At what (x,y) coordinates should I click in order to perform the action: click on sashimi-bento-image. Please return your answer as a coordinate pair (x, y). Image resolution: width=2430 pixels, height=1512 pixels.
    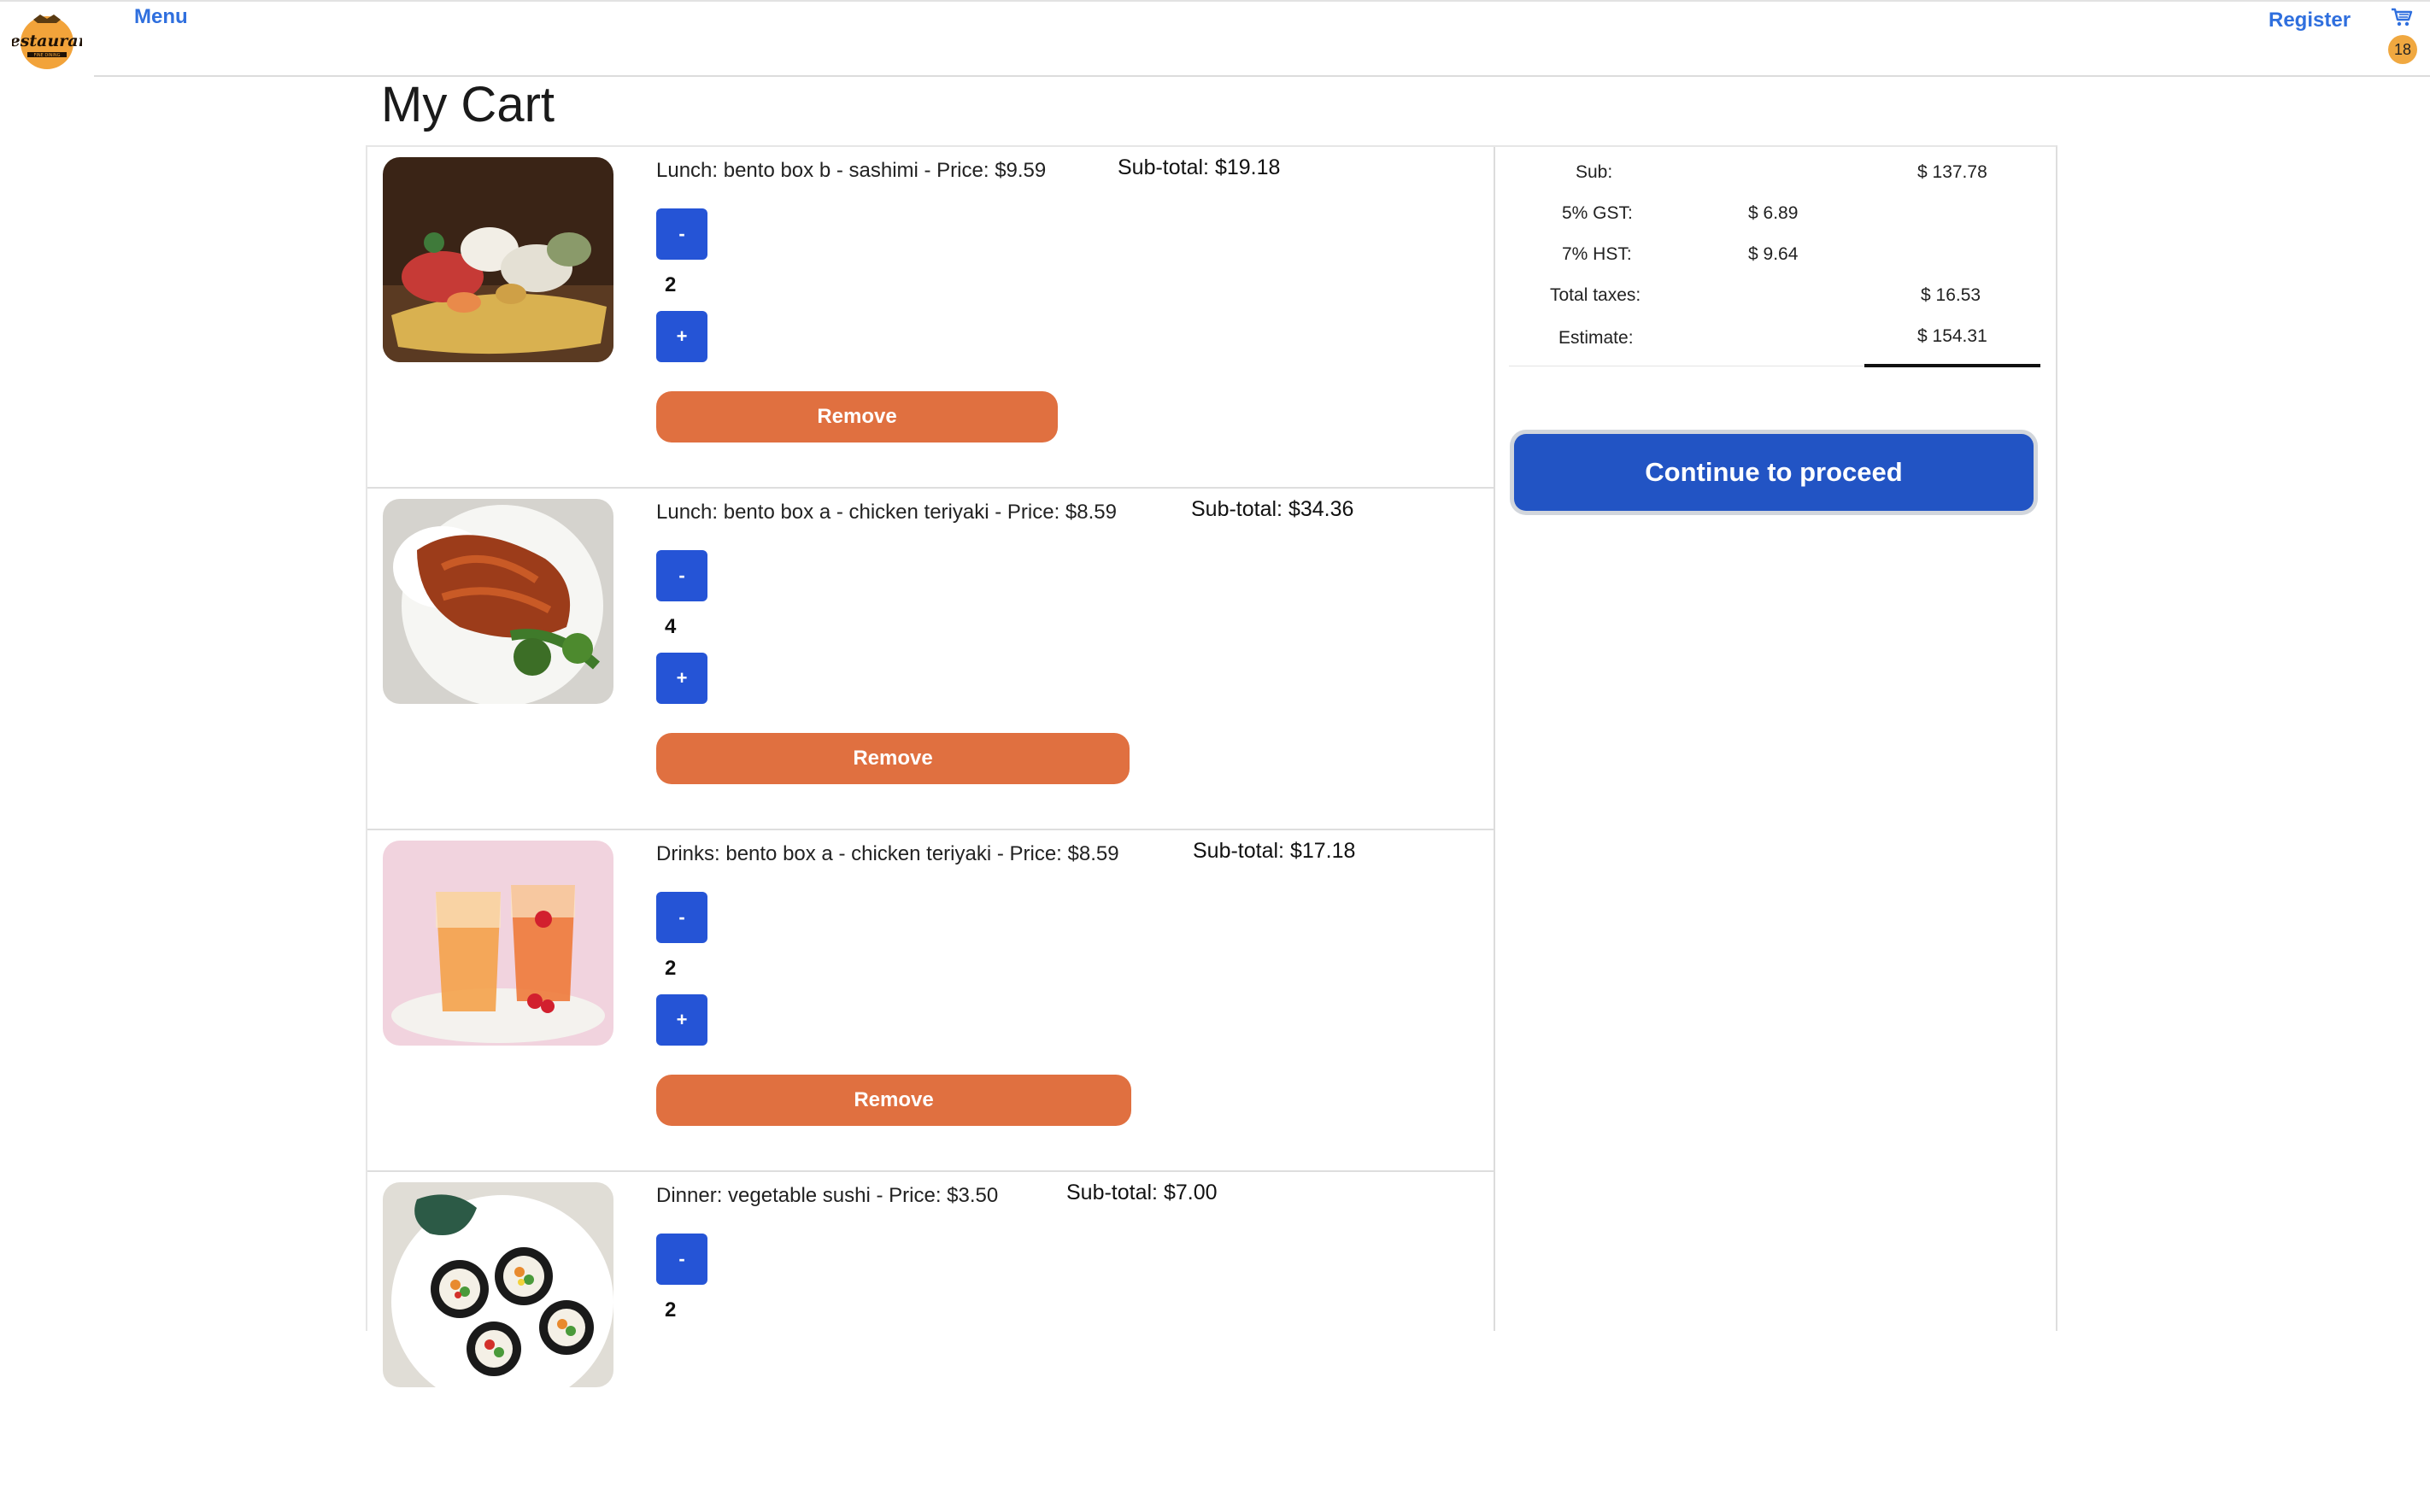
    Looking at the image, I should click on (498, 259).